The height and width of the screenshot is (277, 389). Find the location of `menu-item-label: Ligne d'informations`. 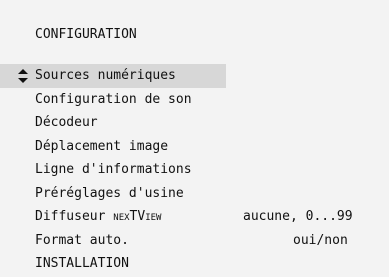

menu-item-label: Ligne d'informations is located at coordinates (113, 169).